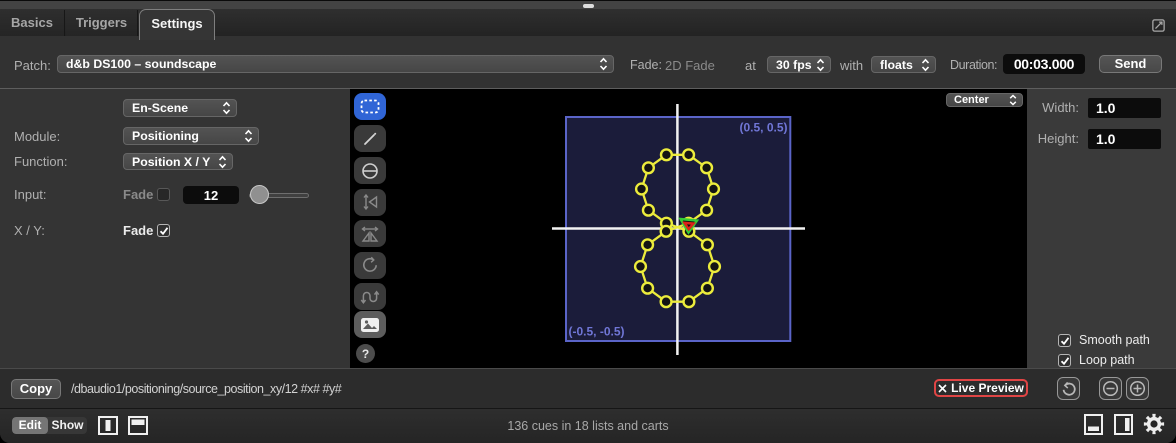  Describe the element at coordinates (763, 128) in the screenshot. I see `svg-text: (0.5, 0.5)` at that location.